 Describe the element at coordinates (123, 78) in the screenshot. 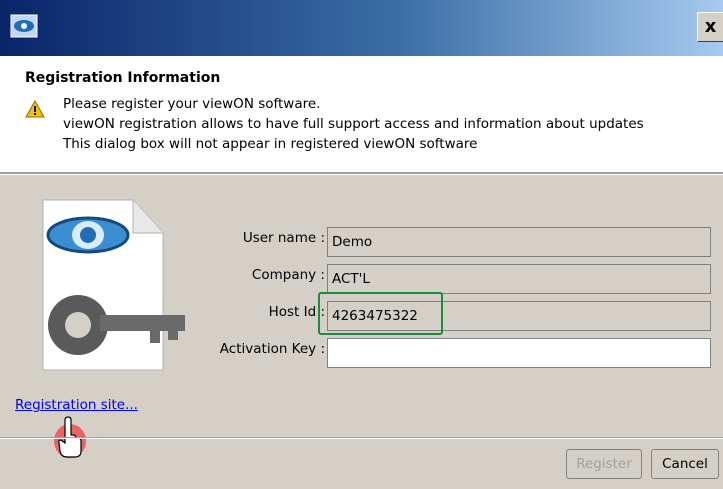

I see `dialog-title: Registration Information` at that location.